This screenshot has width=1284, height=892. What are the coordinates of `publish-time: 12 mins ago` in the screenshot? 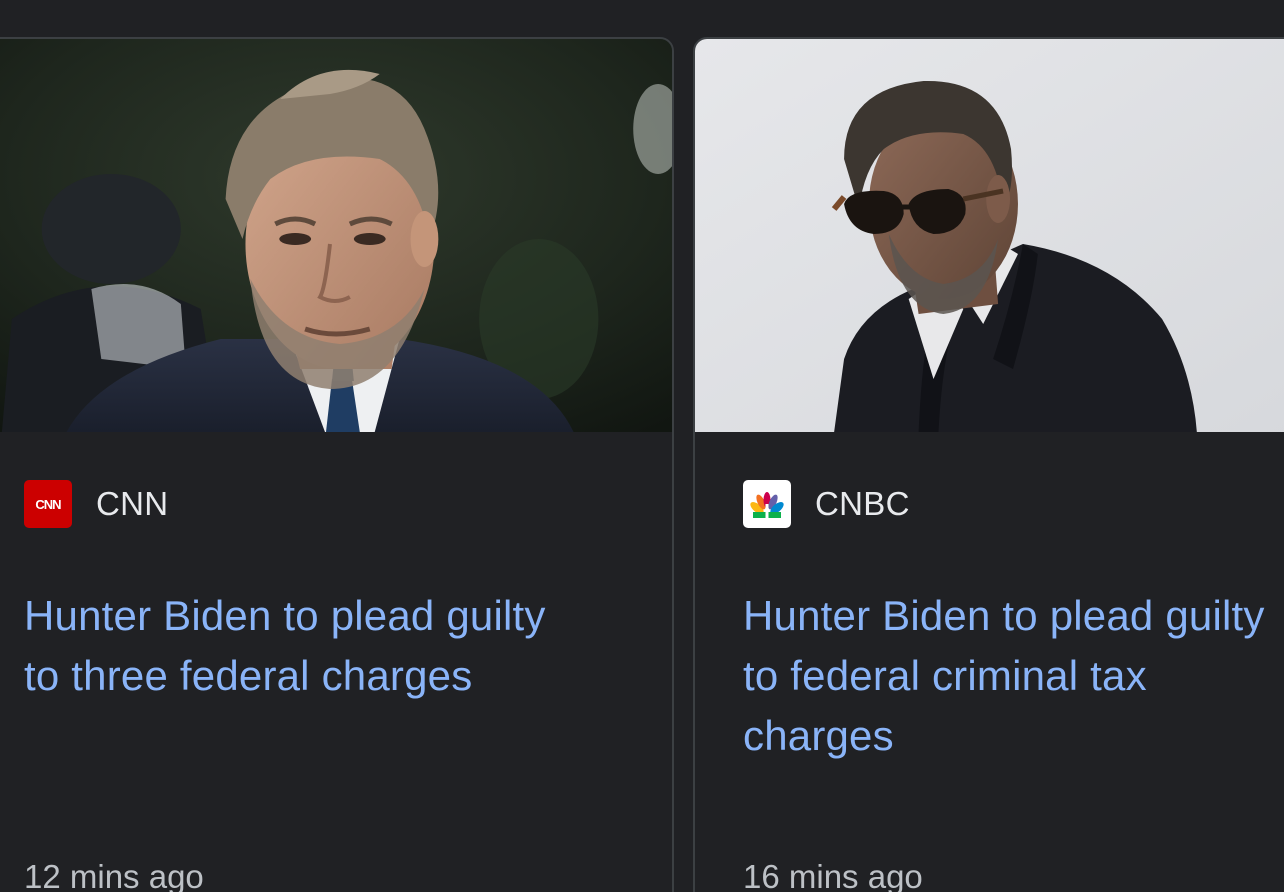 It's located at (114, 875).